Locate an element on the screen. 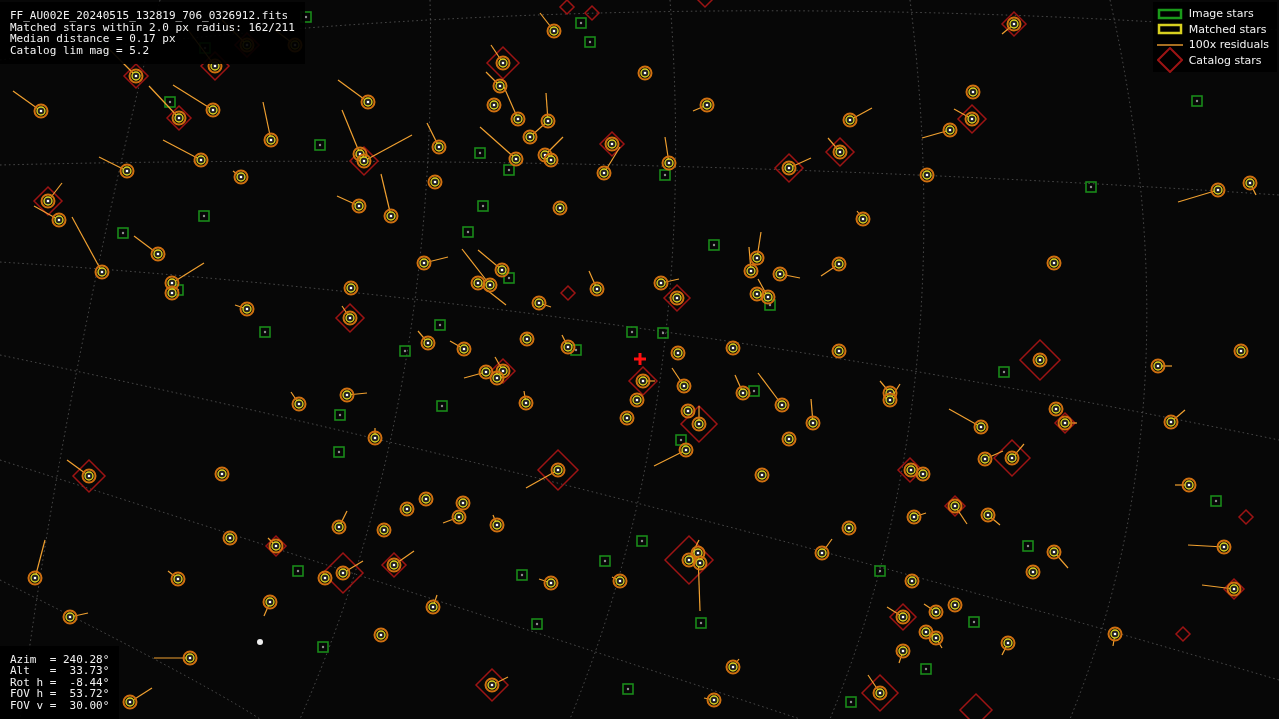  info-text: Median distance = 0.17 px is located at coordinates (93, 39).